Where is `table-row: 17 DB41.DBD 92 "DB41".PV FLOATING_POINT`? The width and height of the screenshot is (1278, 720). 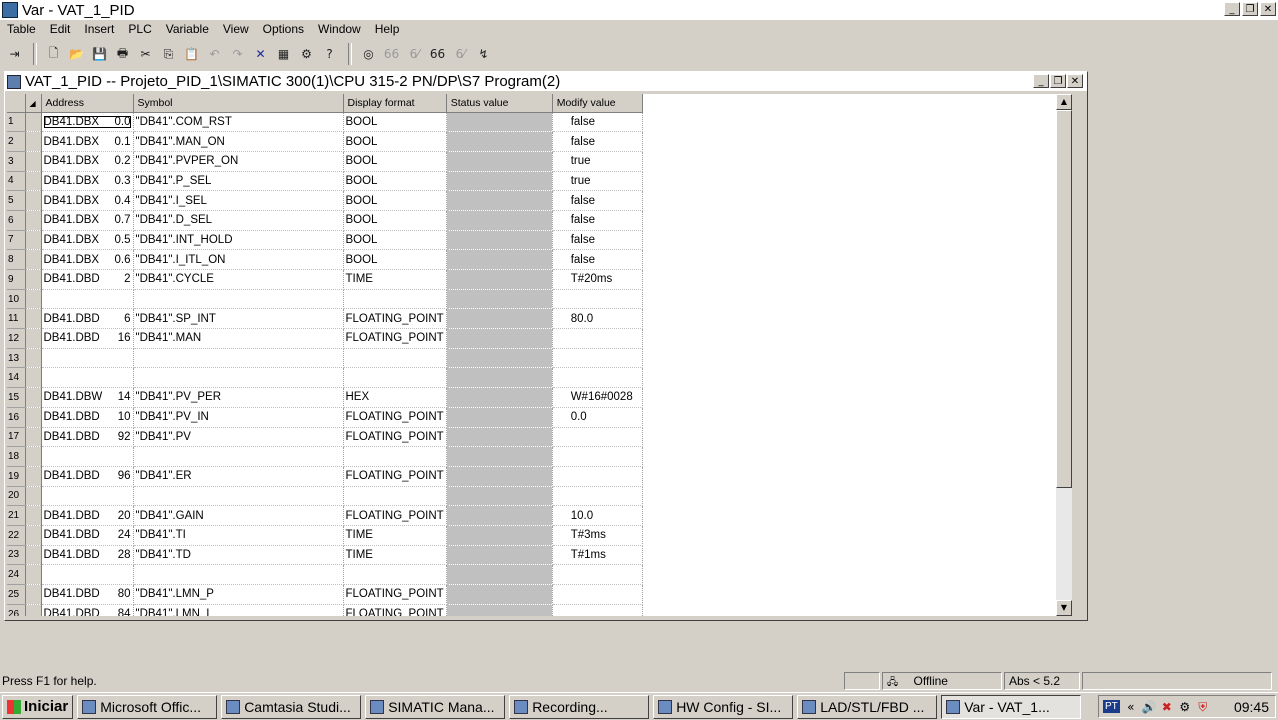 table-row: 17 DB41.DBD 92 "DB41".PV FLOATING_POINT is located at coordinates (325, 437).